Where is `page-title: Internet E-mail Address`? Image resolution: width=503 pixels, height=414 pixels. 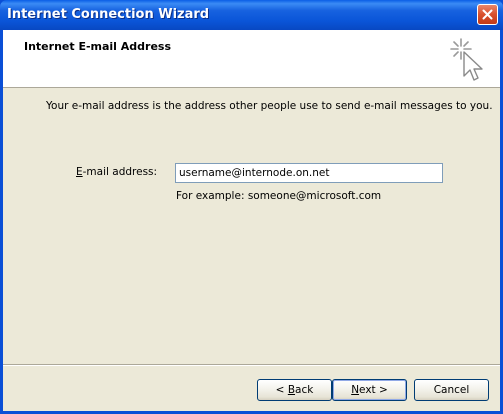 page-title: Internet E-mail Address is located at coordinates (98, 46).